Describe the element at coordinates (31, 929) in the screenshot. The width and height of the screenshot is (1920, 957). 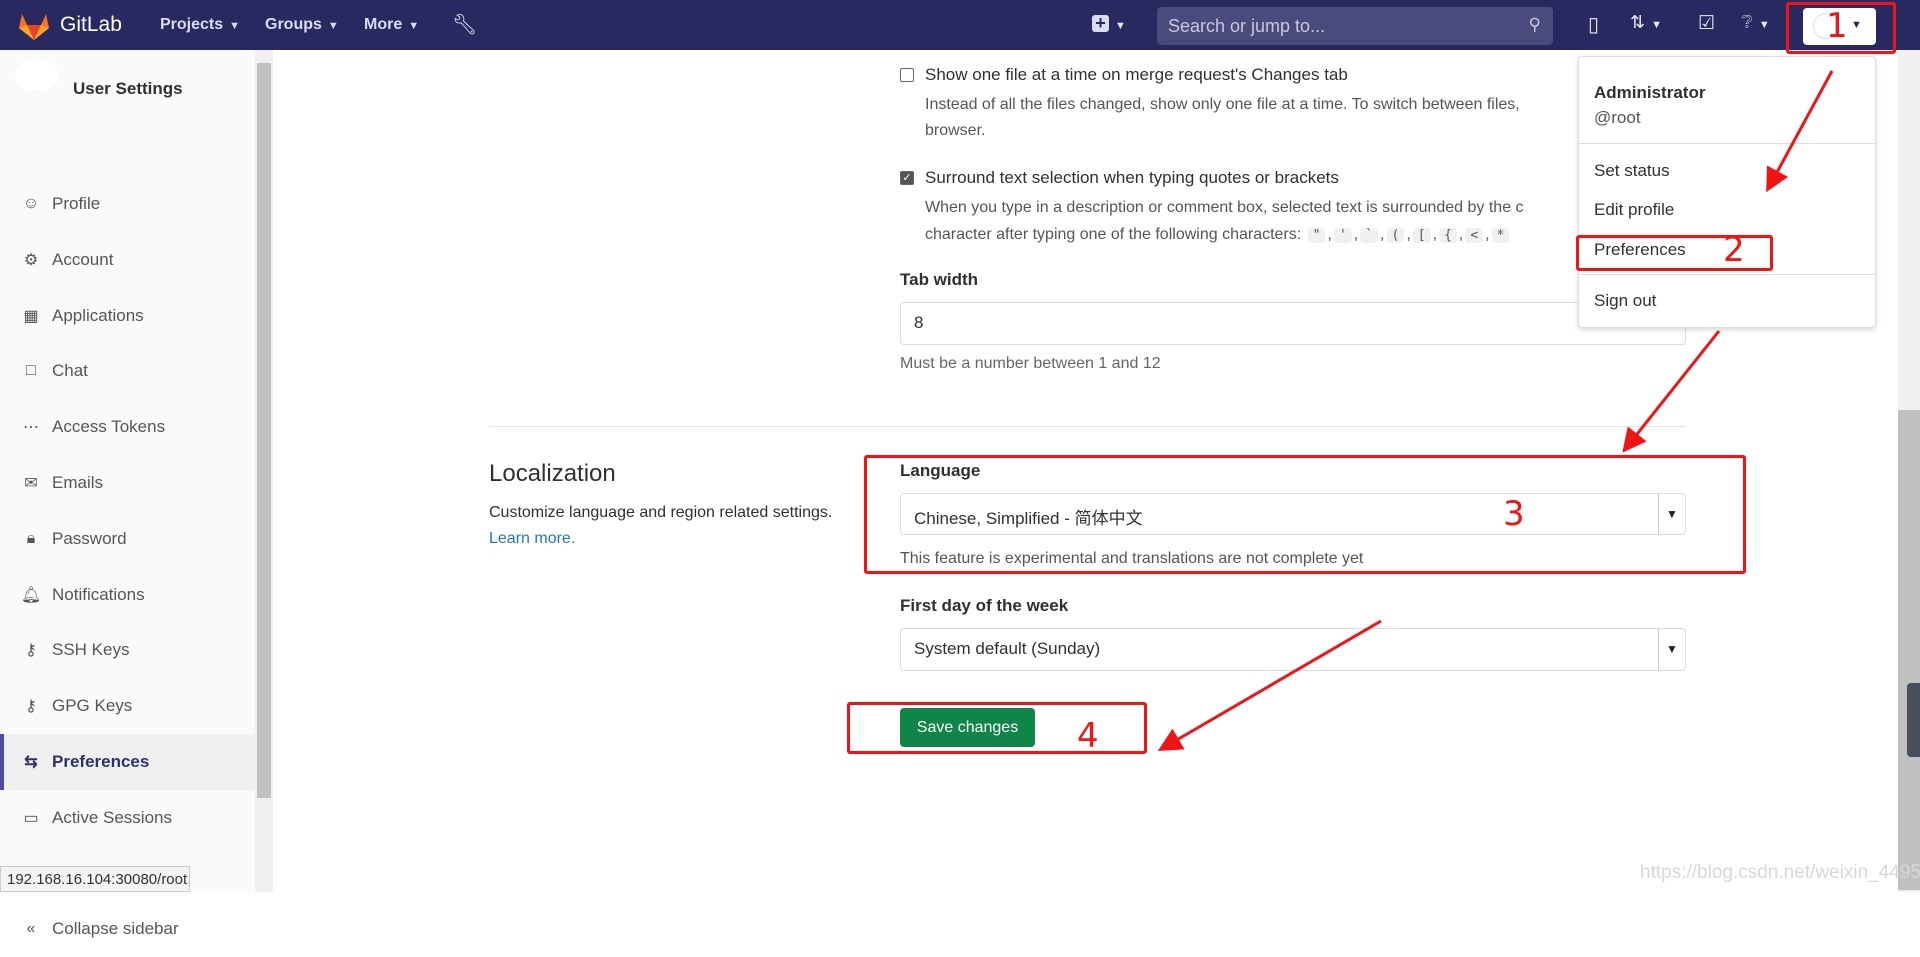
I see `collapse-icon: «` at that location.